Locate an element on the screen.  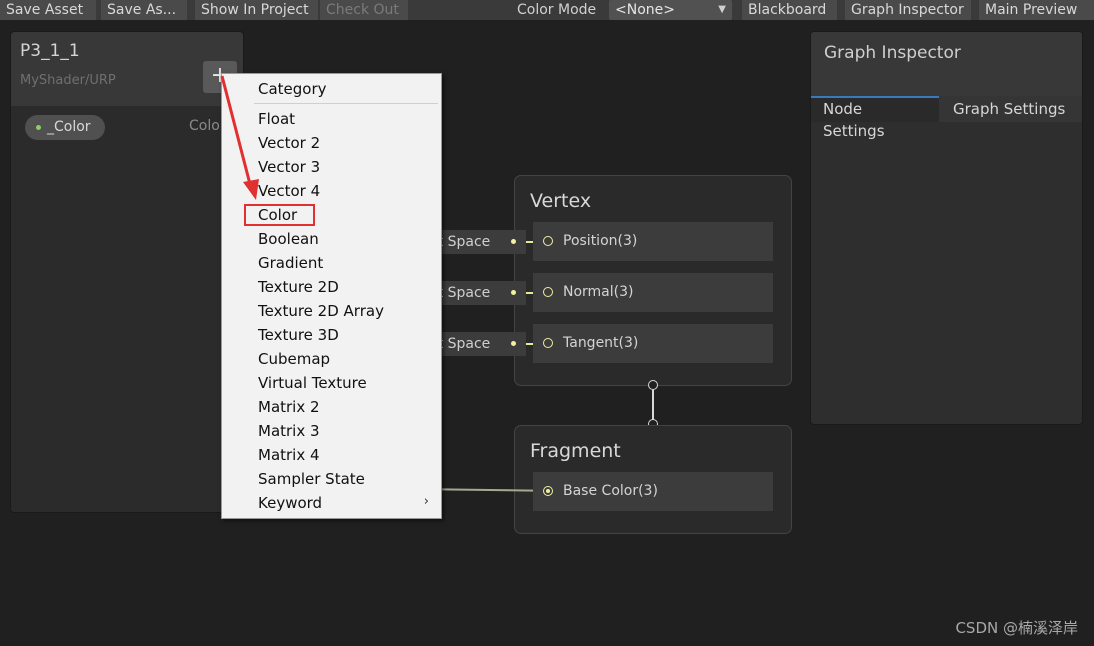
flow-knot-icon is located at coordinates (653, 385).